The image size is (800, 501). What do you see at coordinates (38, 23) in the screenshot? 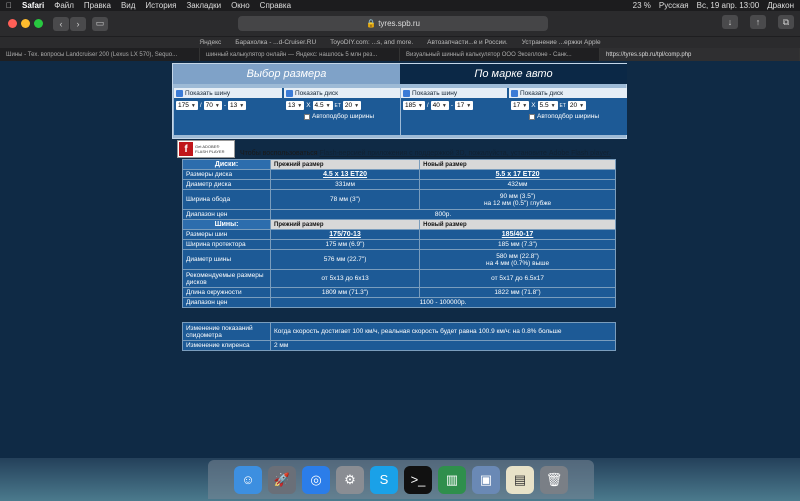
I see `zoom-window-button` at bounding box center [38, 23].